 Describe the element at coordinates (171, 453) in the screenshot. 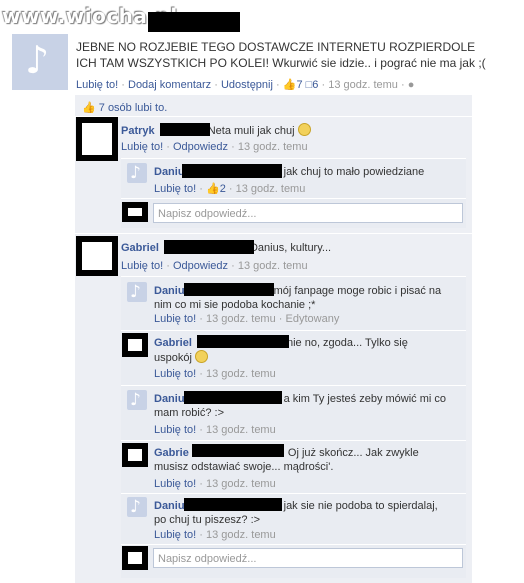

I see `reply-author: Gabrie` at that location.